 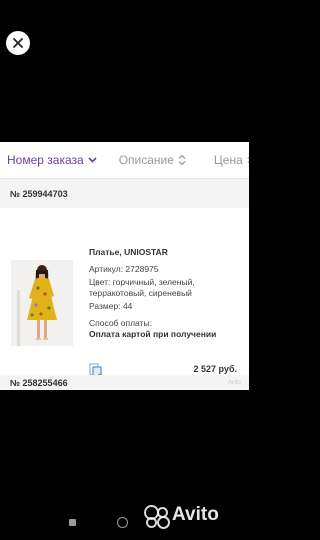 I want to click on sort-order-number: Номер заказа, so click(x=52, y=160).